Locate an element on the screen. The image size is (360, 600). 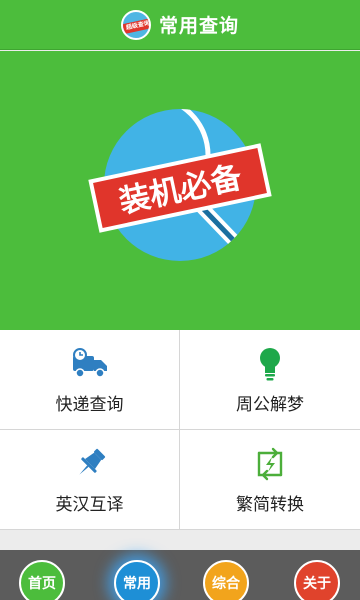
delivery-truck-icon is located at coordinates (90, 364).